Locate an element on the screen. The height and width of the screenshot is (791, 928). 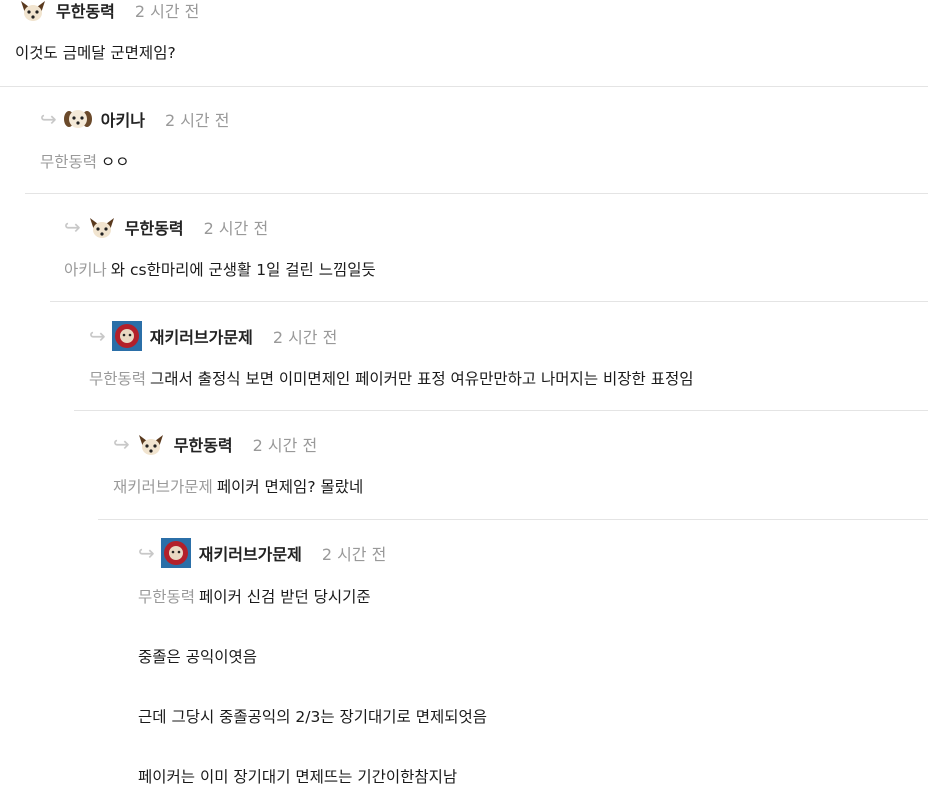
comment-text: 이것도 금메달 군면제임? is located at coordinates (95, 53).